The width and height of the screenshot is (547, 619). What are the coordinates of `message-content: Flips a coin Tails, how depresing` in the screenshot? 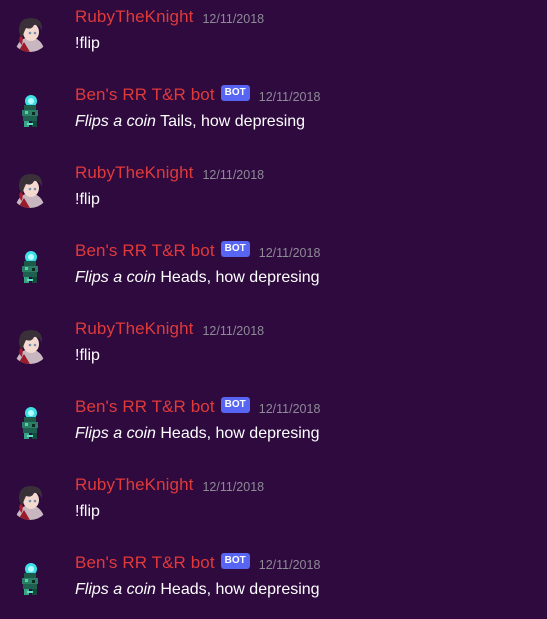 It's located at (190, 122).